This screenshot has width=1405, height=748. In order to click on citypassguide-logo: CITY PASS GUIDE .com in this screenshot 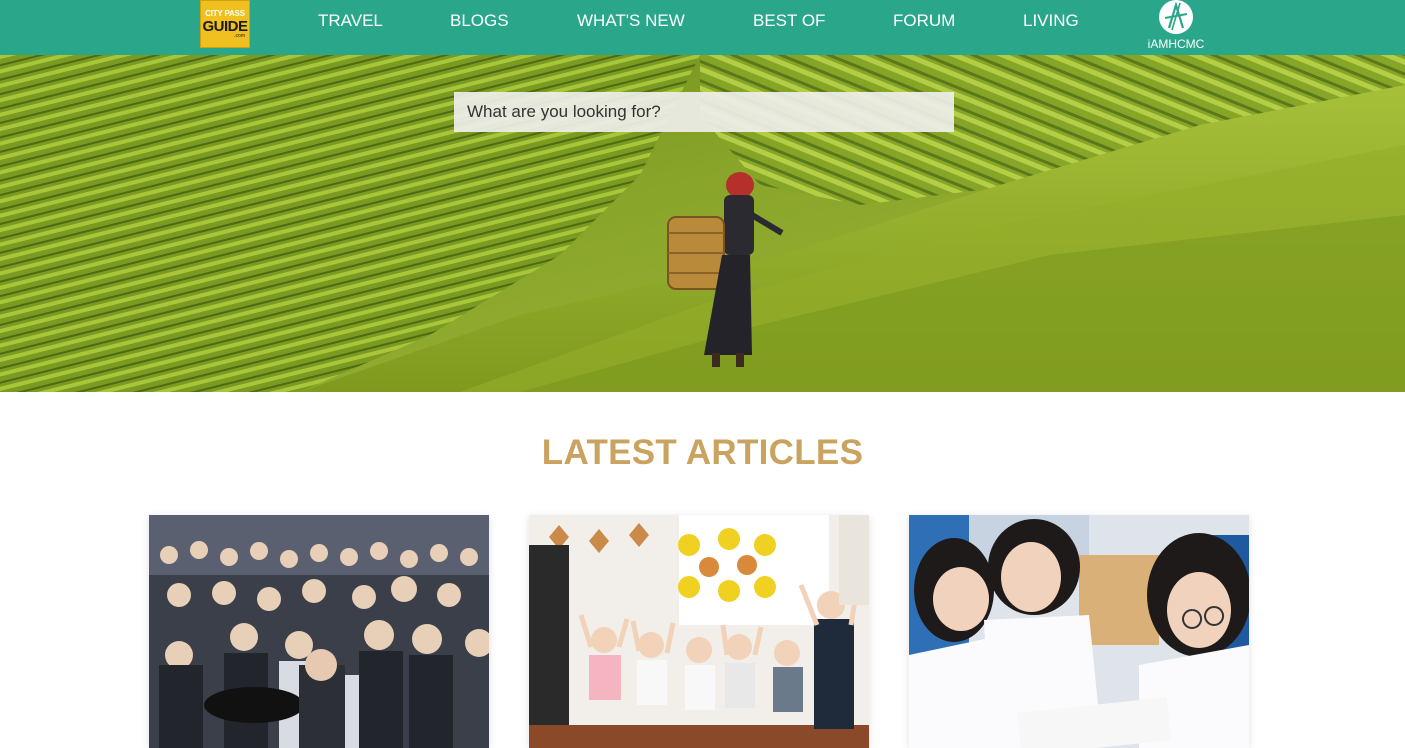, I will do `click(225, 24)`.